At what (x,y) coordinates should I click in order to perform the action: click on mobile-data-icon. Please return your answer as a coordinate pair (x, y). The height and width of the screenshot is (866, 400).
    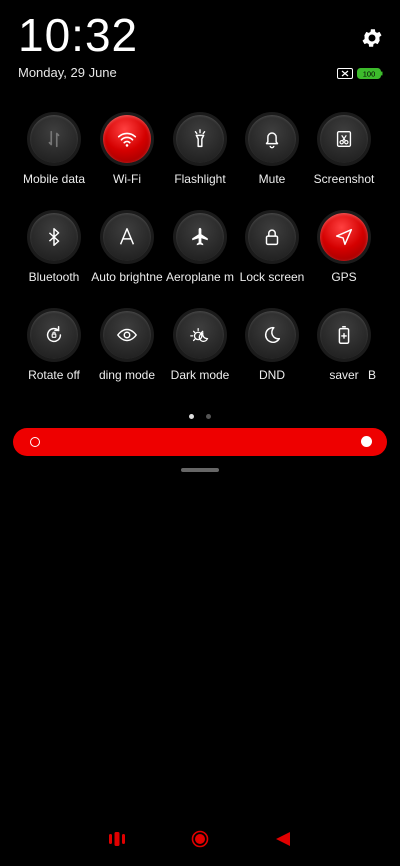
    Looking at the image, I should click on (54, 139).